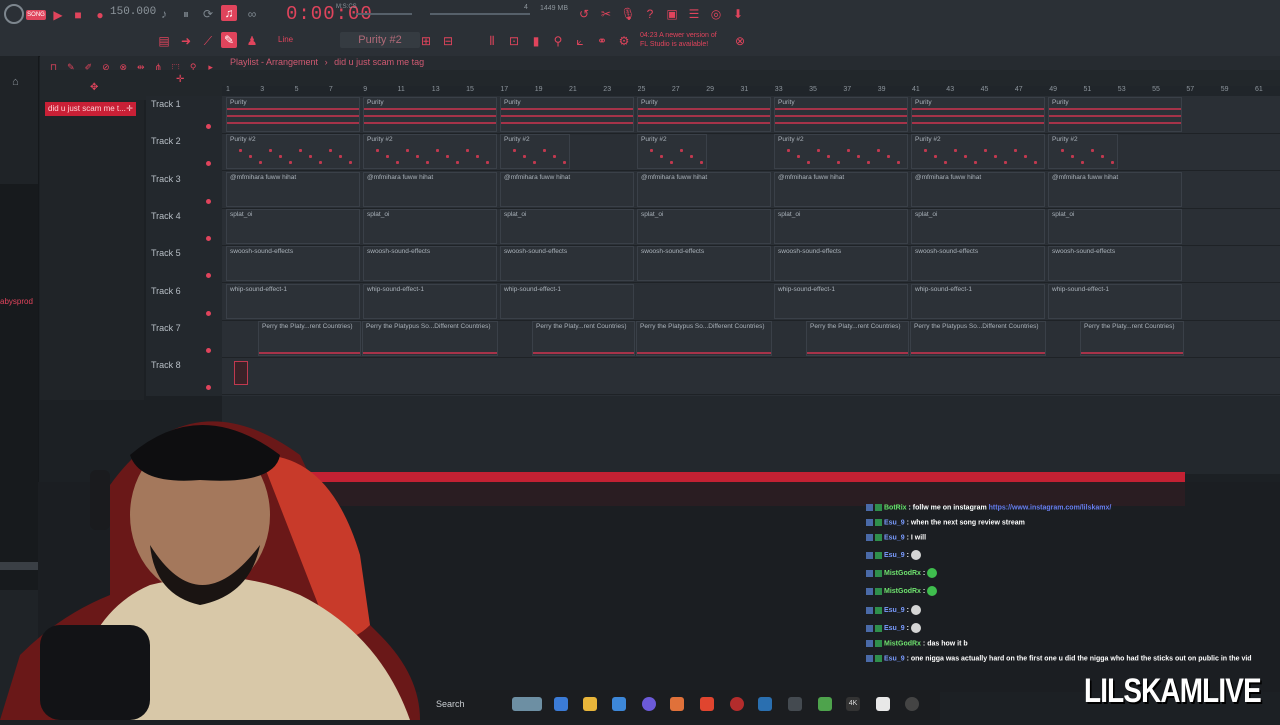 This screenshot has width=1280, height=725. Describe the element at coordinates (166, 104) in the screenshot. I see `track-label-1: Track 1` at that location.